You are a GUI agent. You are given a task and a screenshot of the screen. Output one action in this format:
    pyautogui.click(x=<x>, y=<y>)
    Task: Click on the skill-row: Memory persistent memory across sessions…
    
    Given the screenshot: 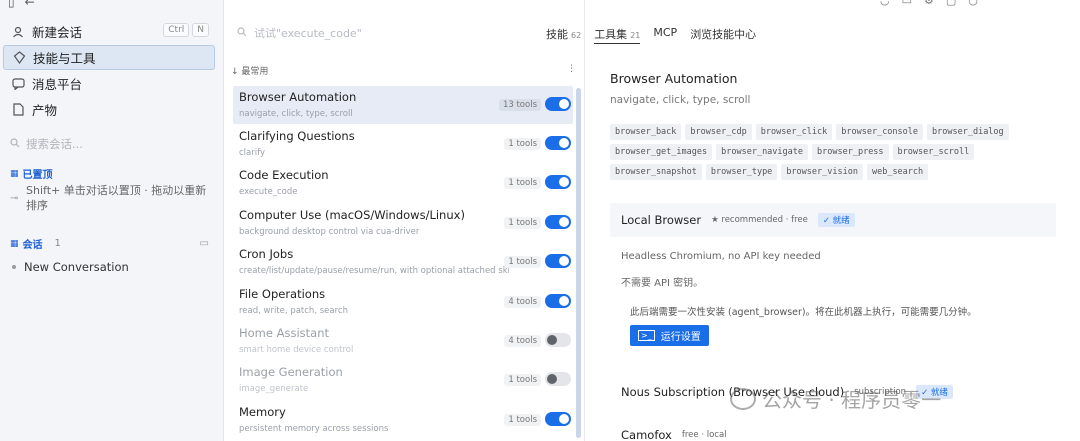 What is the action you would take?
    pyautogui.click(x=403, y=420)
    